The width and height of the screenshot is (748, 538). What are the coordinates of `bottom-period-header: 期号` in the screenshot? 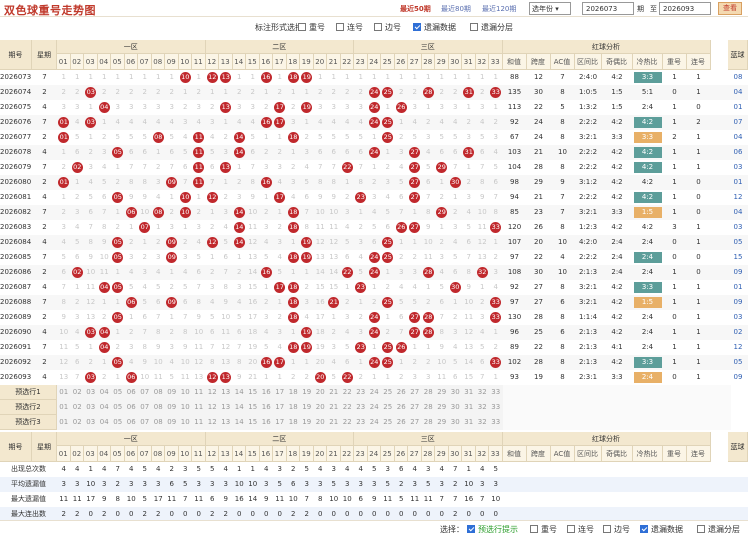 It's located at (16, 447).